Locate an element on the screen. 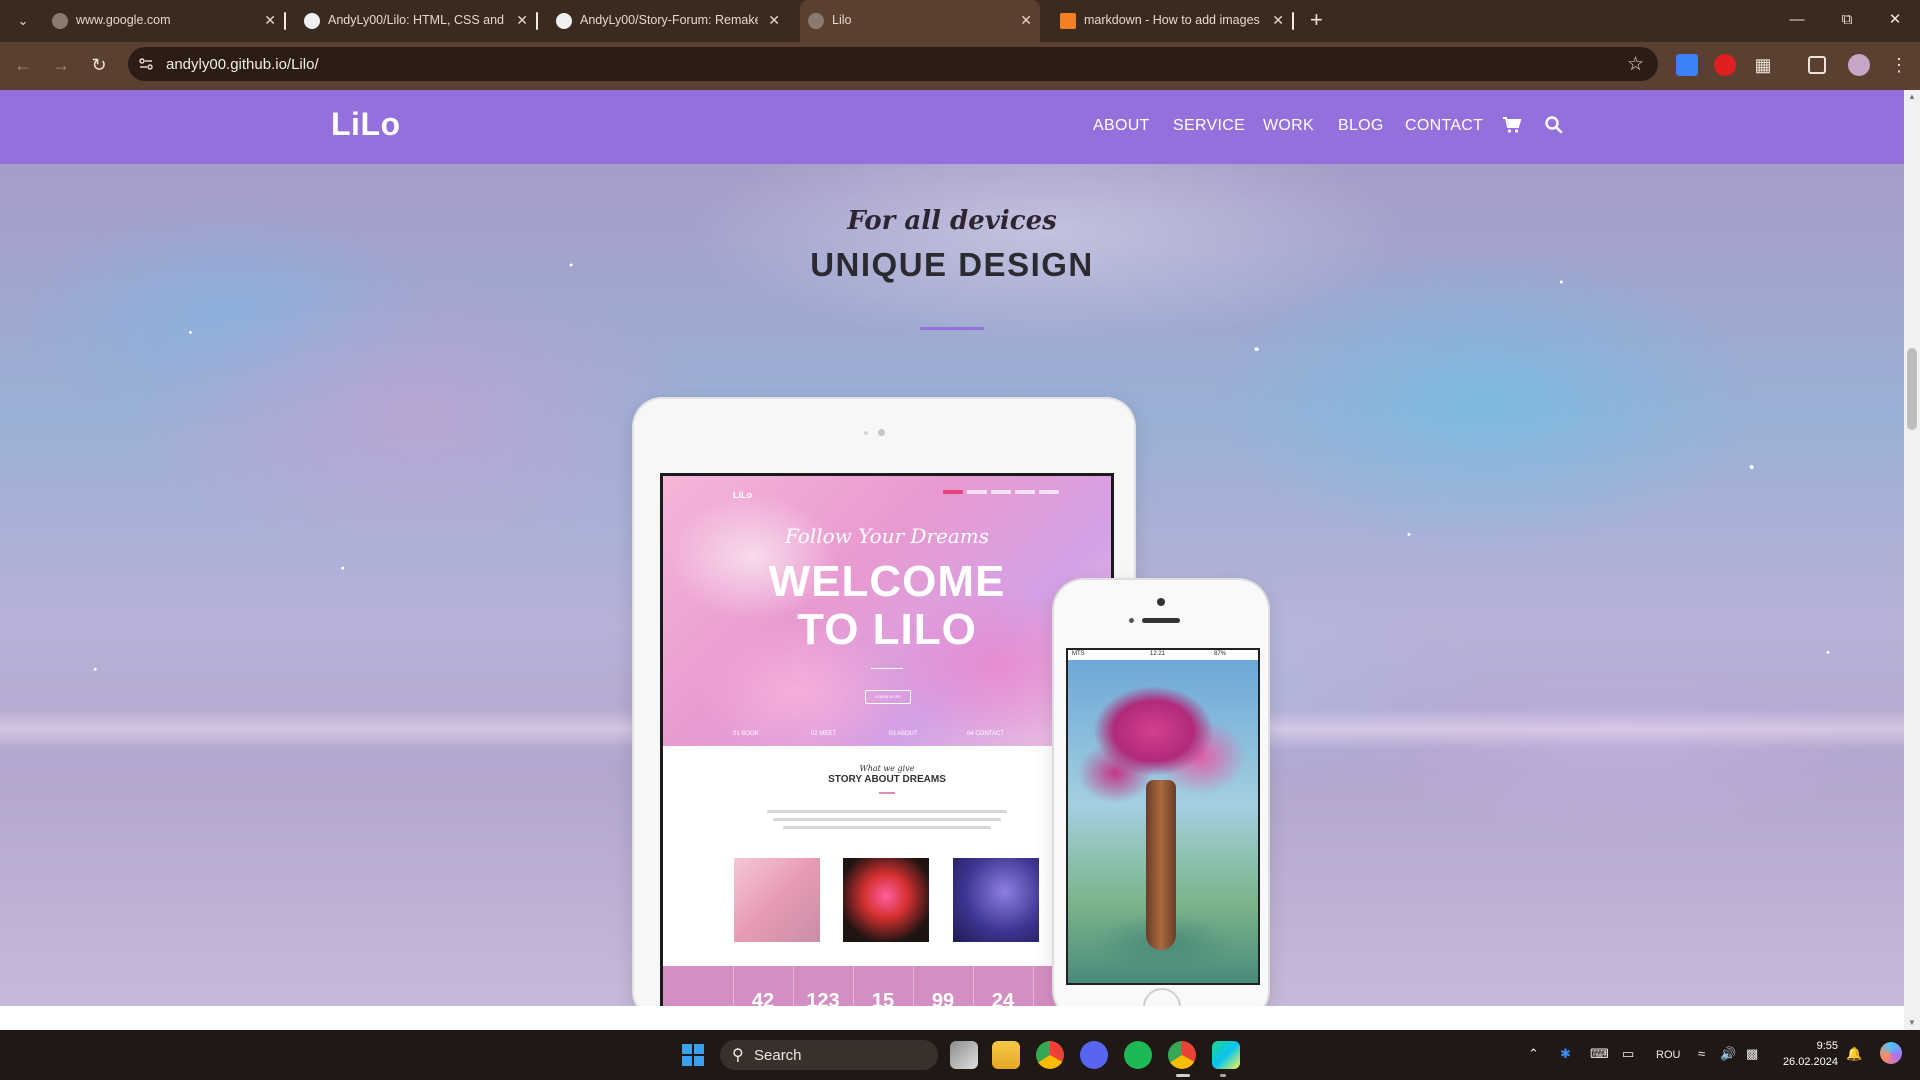 This screenshot has height=1080, width=1920. github-icon is located at coordinates (312, 21).